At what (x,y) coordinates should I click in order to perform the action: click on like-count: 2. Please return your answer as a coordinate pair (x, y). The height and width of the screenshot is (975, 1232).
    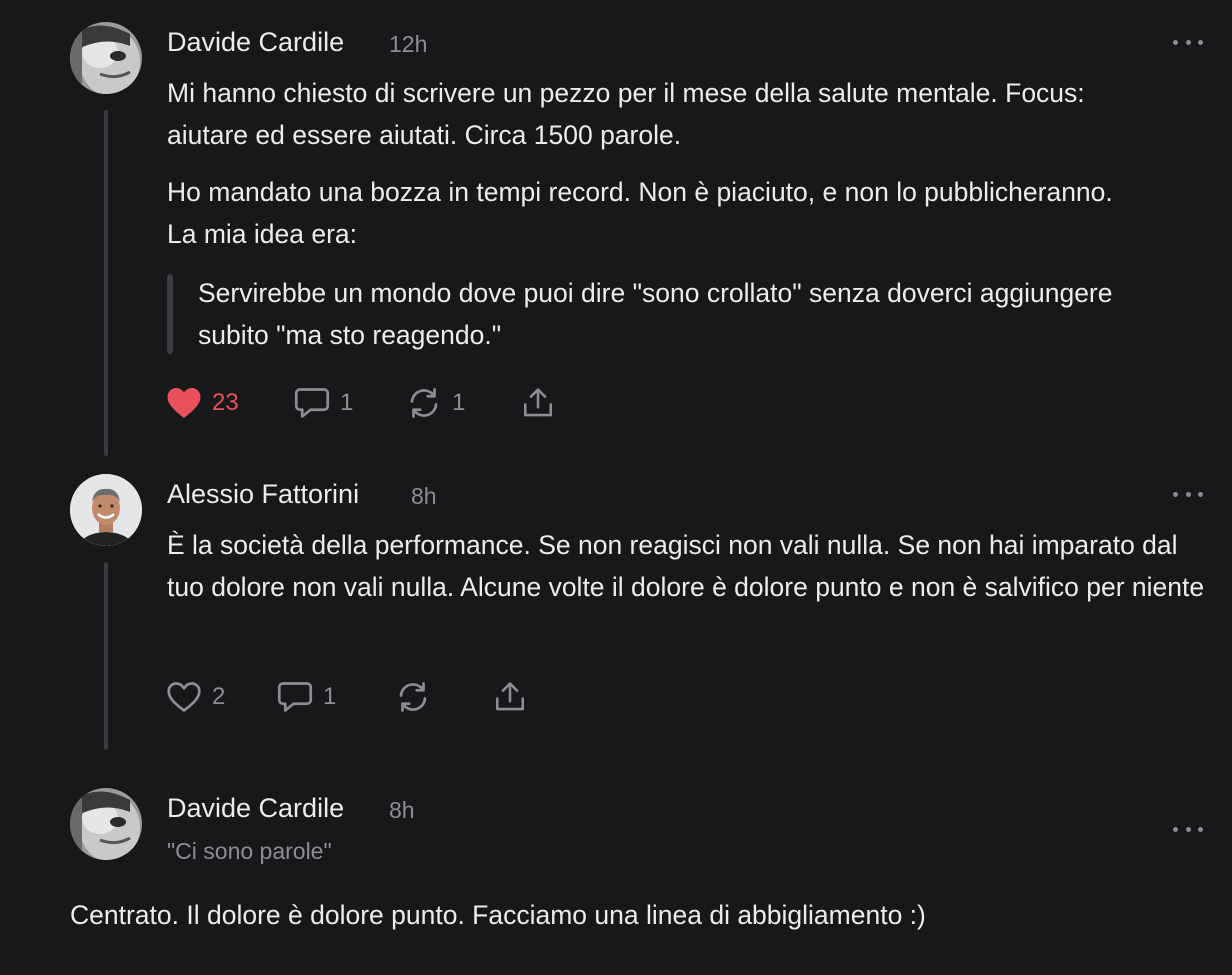
    Looking at the image, I should click on (219, 696).